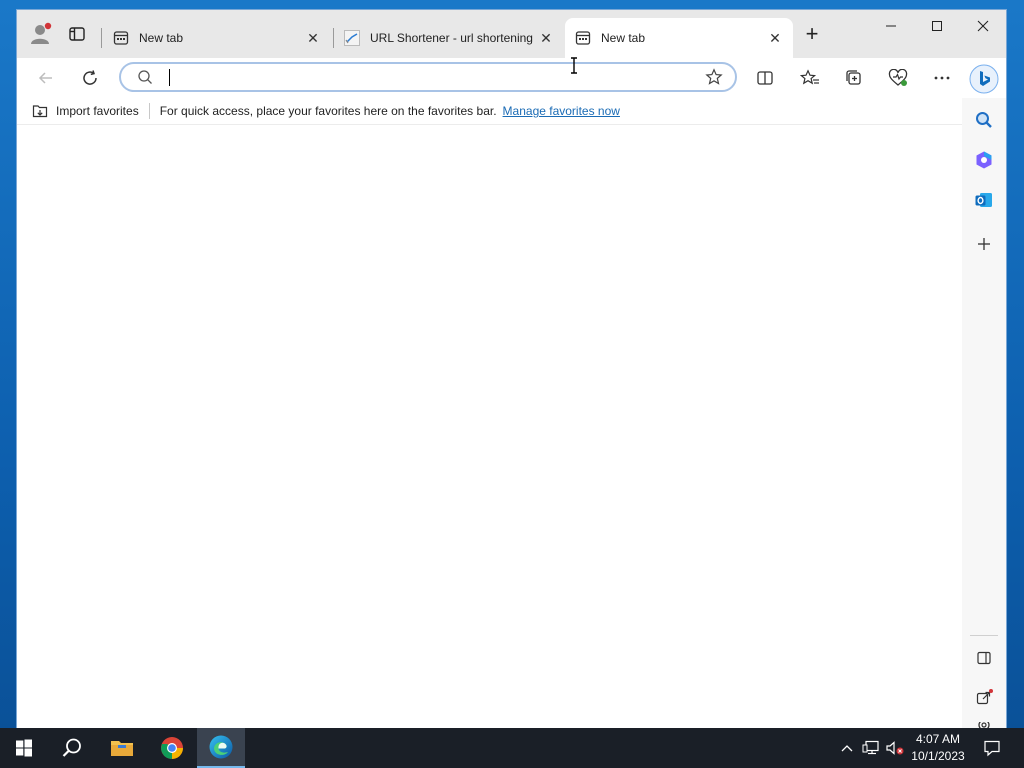 The width and height of the screenshot is (1024, 768). I want to click on tab-3-active: New tab ✕, so click(679, 38).